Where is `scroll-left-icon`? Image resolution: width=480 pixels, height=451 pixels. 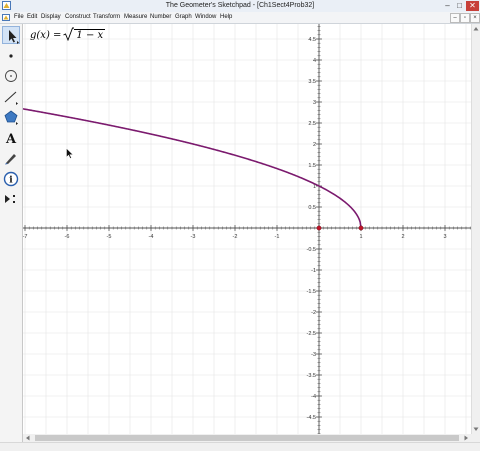
scroll-left-icon is located at coordinates (27, 438).